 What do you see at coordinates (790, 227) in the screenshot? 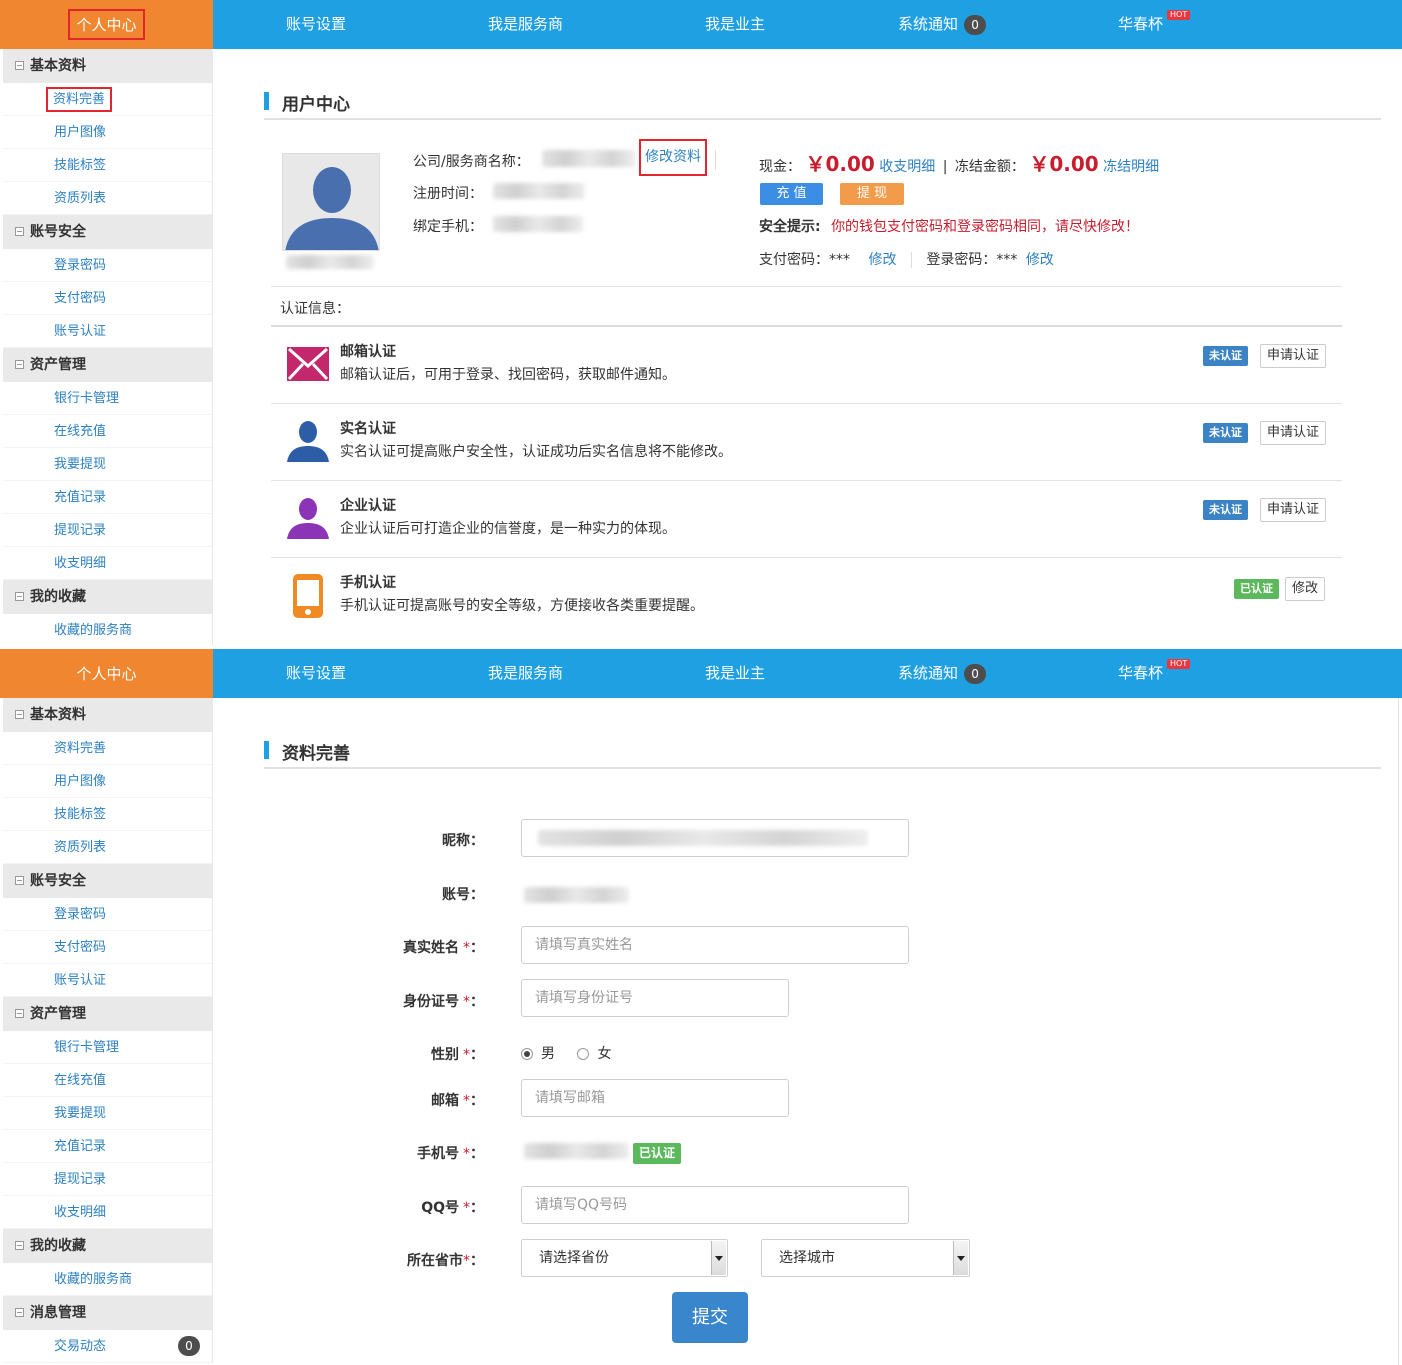
I see `security-tip-label: 安全提示:` at bounding box center [790, 227].